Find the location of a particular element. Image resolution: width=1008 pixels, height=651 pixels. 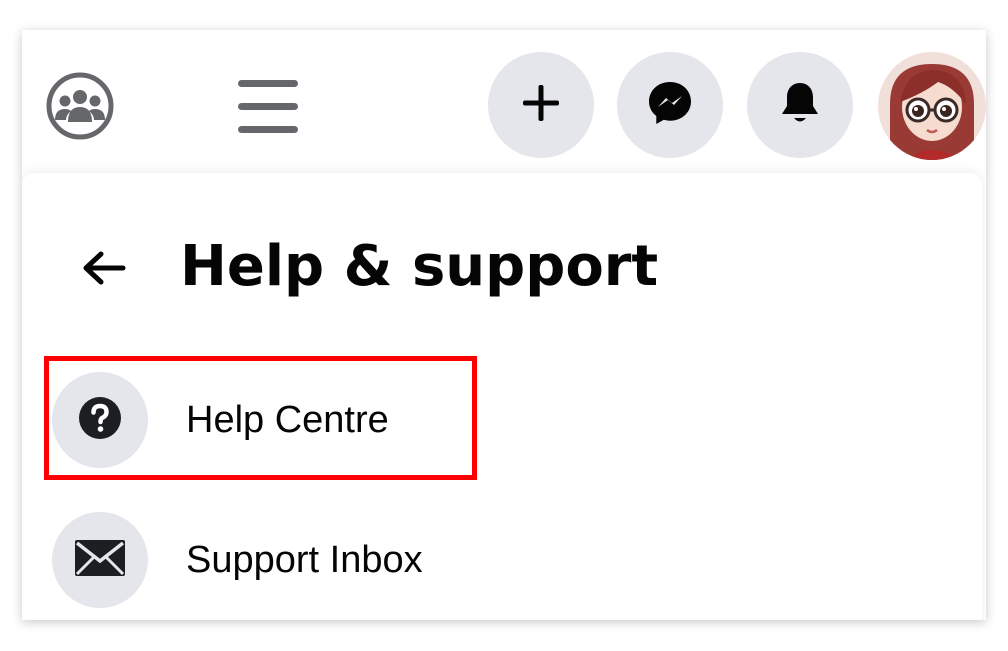

profile-avatar is located at coordinates (932, 106).